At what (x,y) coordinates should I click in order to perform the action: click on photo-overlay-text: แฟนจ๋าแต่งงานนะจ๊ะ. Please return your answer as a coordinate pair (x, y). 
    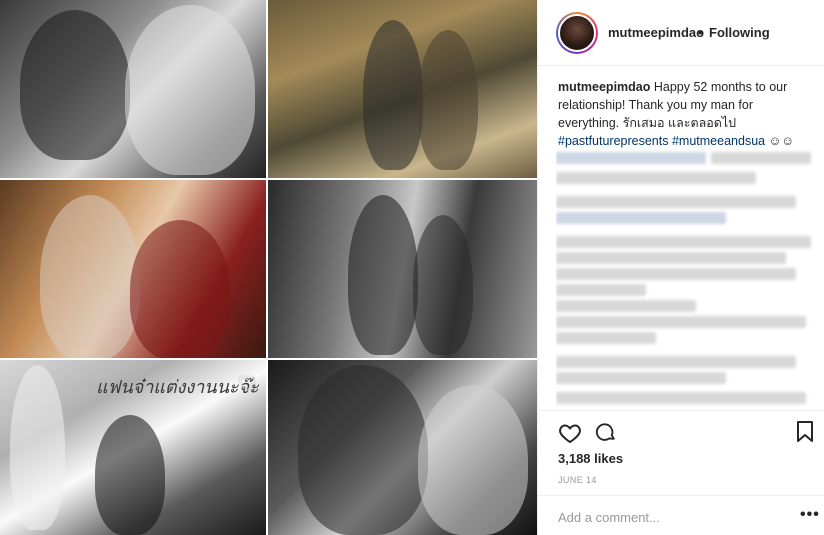
    Looking at the image, I should click on (177, 387).